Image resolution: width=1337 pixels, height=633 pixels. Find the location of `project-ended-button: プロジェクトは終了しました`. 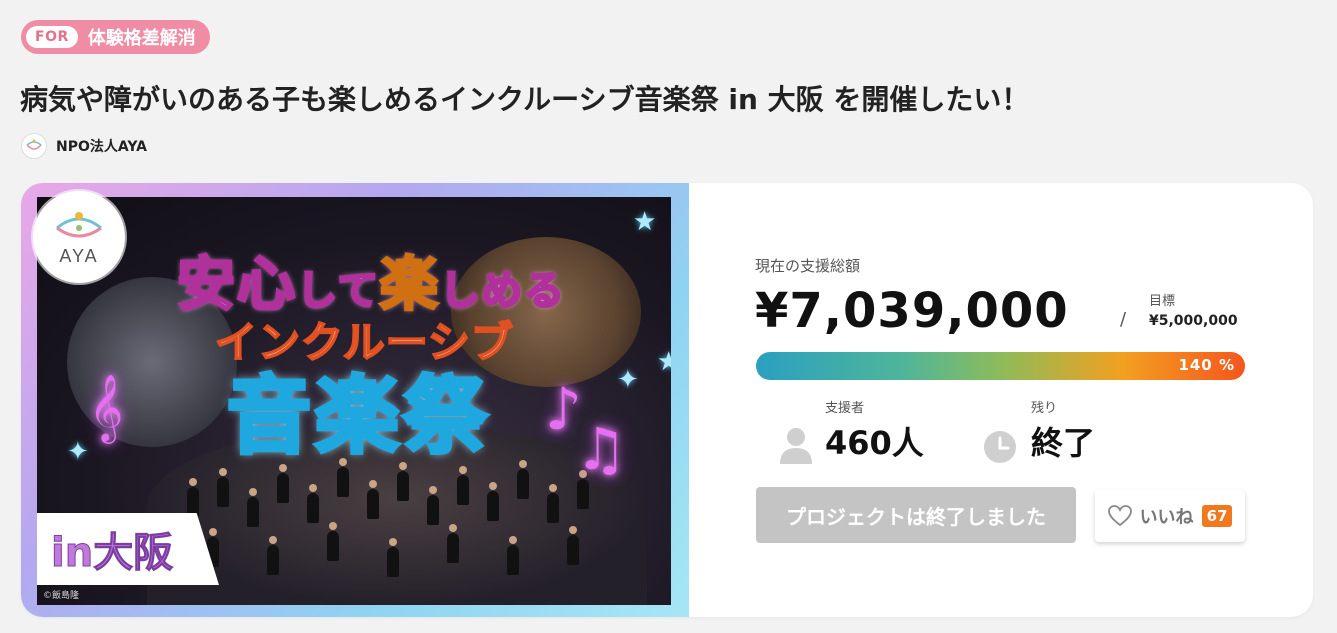

project-ended-button: プロジェクトは終了しました is located at coordinates (916, 515).